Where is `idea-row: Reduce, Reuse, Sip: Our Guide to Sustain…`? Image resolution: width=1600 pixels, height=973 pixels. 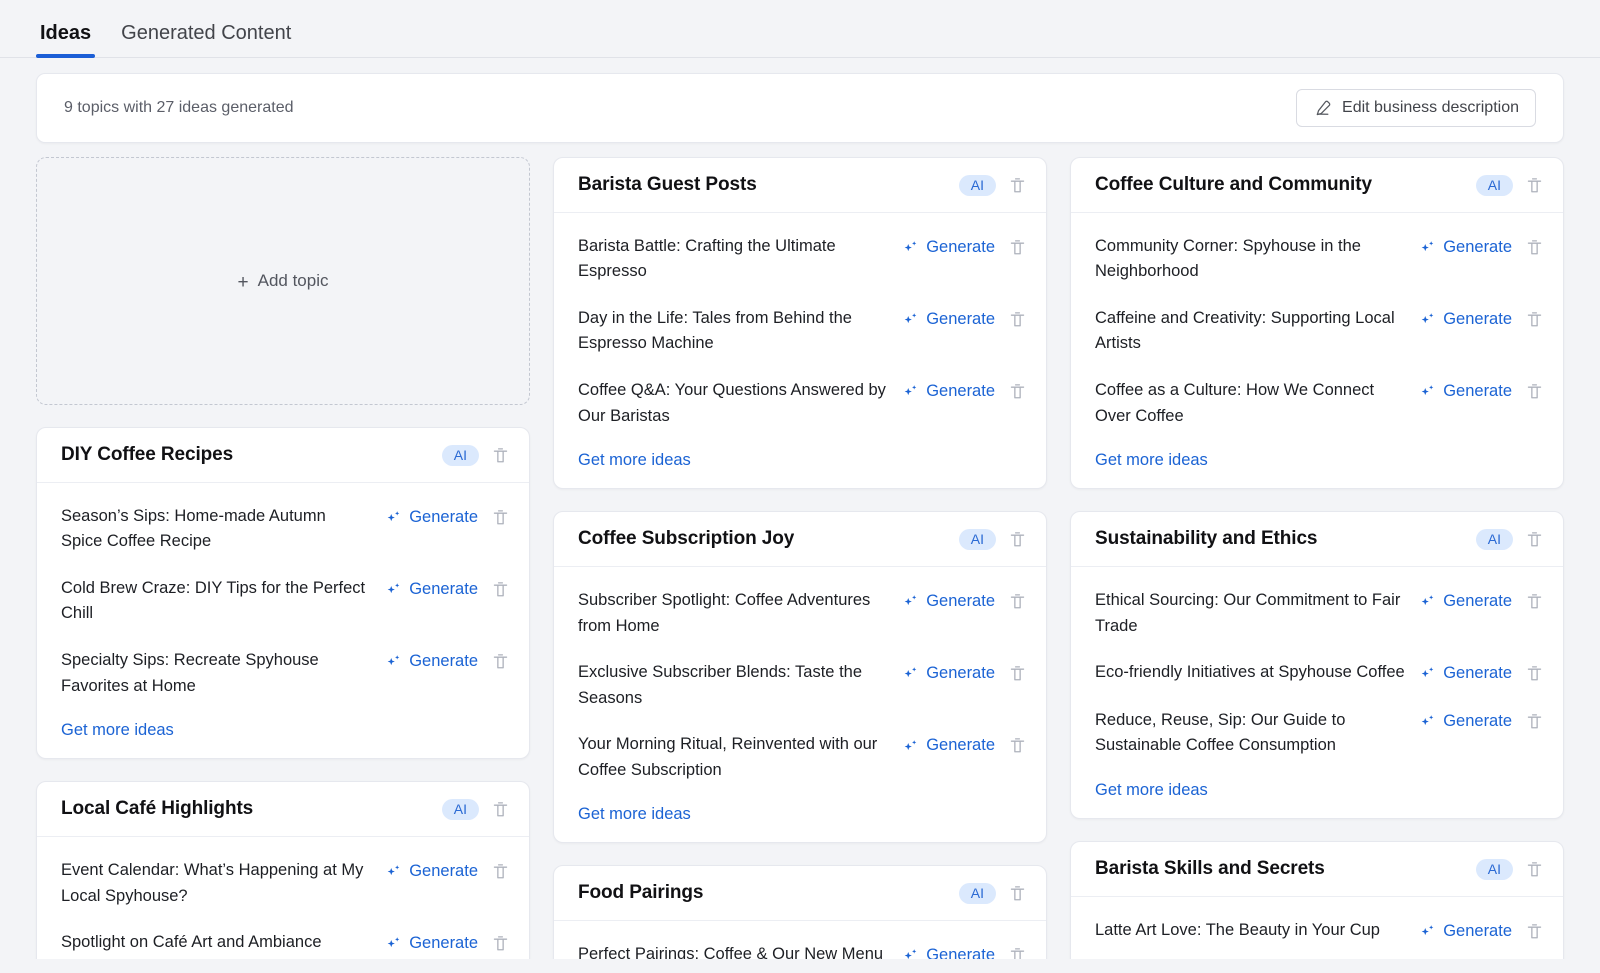 idea-row: Reduce, Reuse, Sip: Our Guide to Sustain… is located at coordinates (1319, 733).